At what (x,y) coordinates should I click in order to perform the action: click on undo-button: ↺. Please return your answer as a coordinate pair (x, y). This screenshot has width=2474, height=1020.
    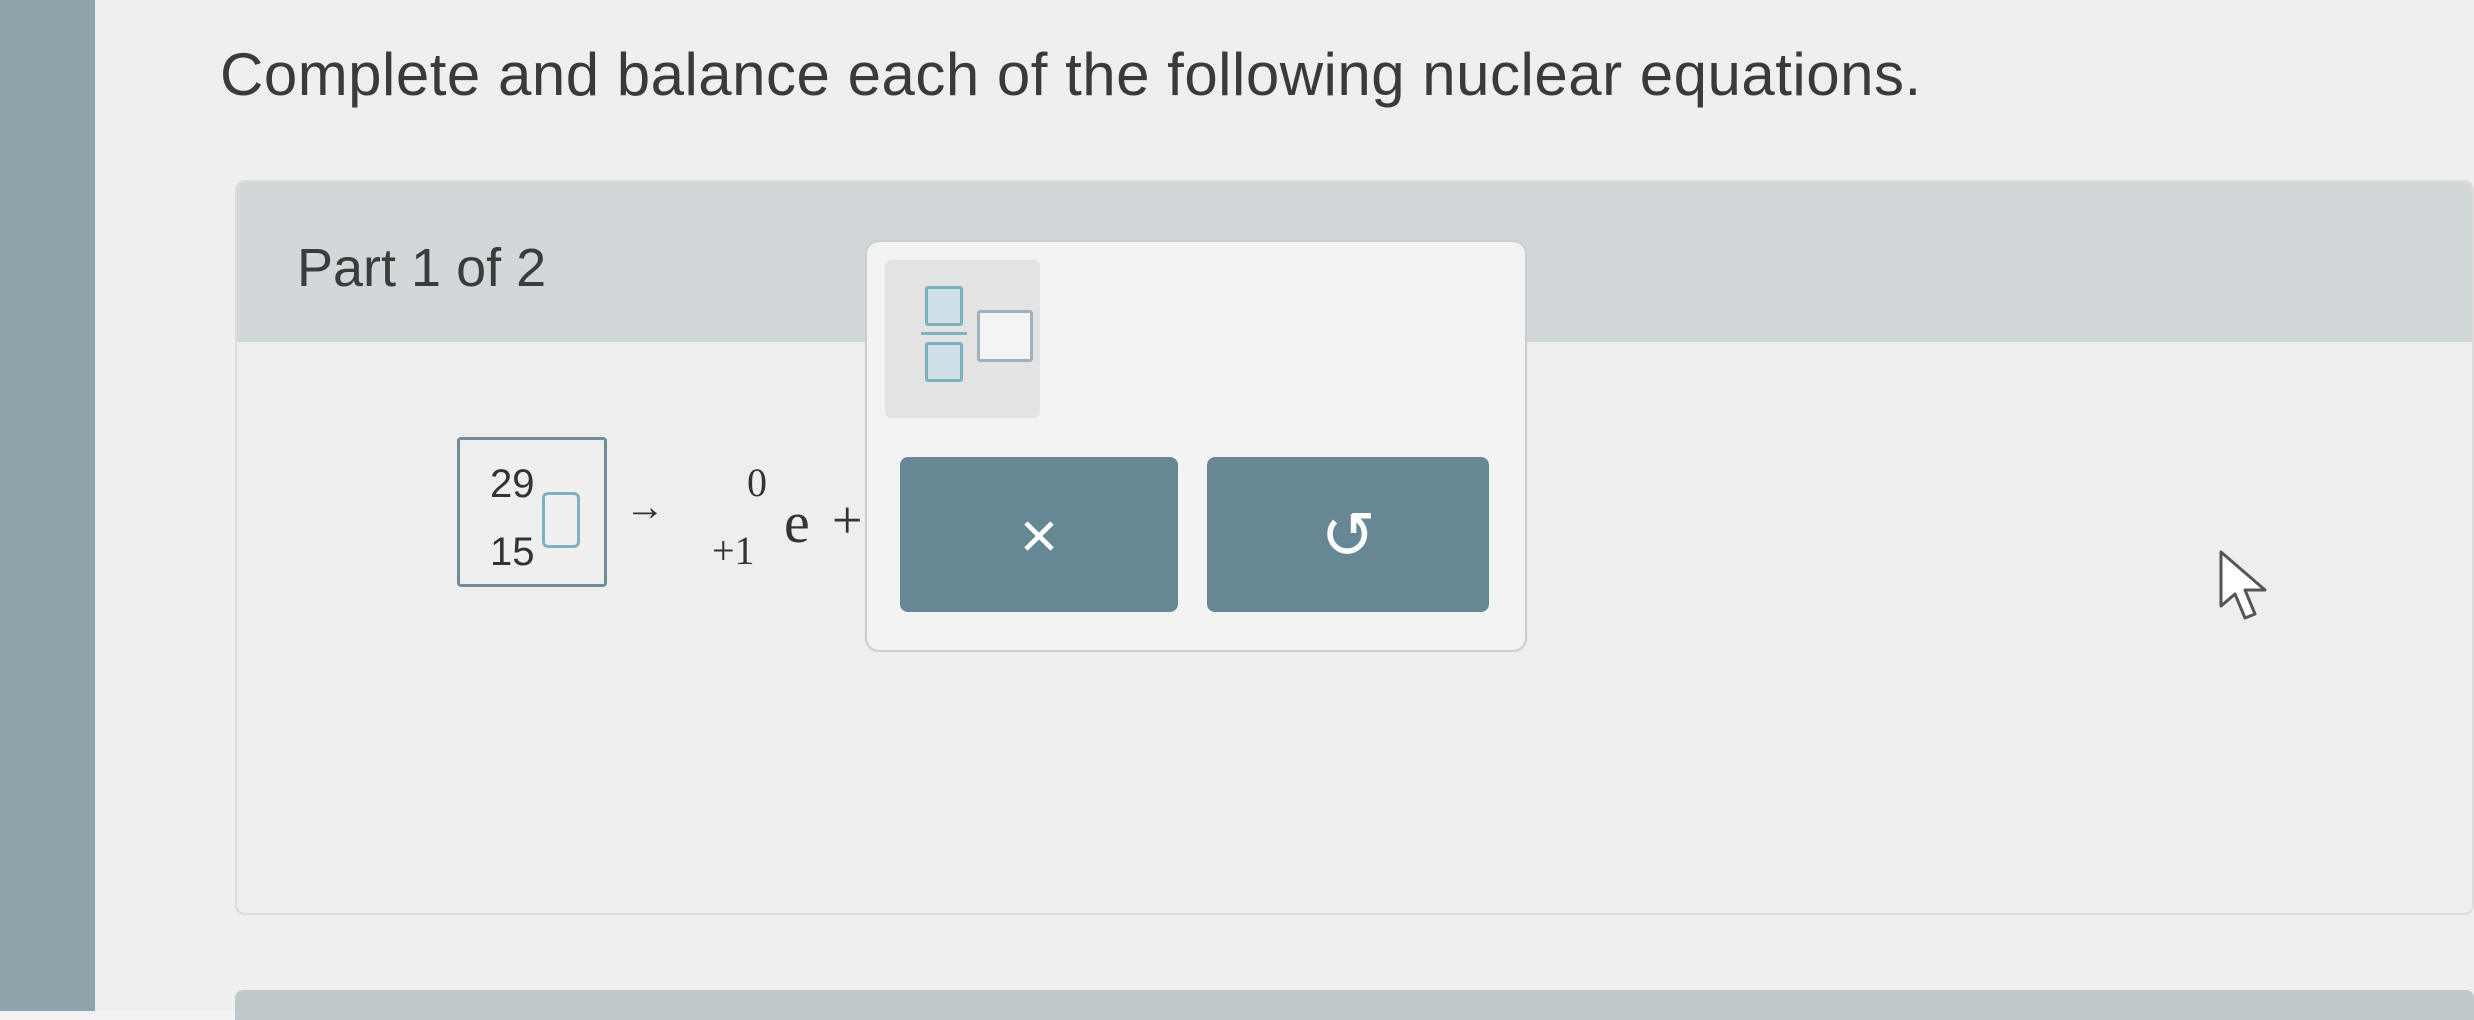
    Looking at the image, I should click on (1348, 534).